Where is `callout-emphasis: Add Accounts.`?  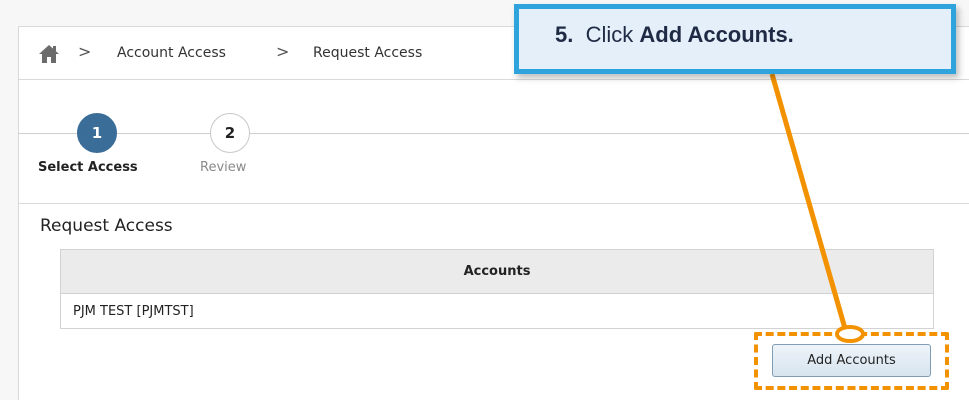
callout-emphasis: Add Accounts. is located at coordinates (716, 34).